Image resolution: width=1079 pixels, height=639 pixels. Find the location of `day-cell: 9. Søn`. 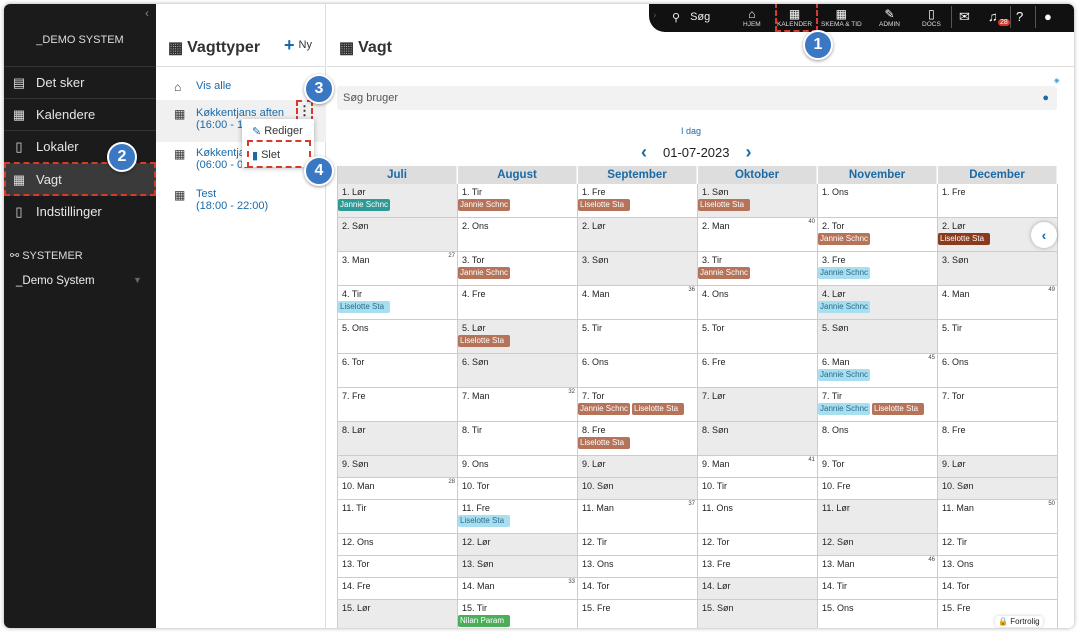

day-cell: 9. Søn is located at coordinates (398, 467).